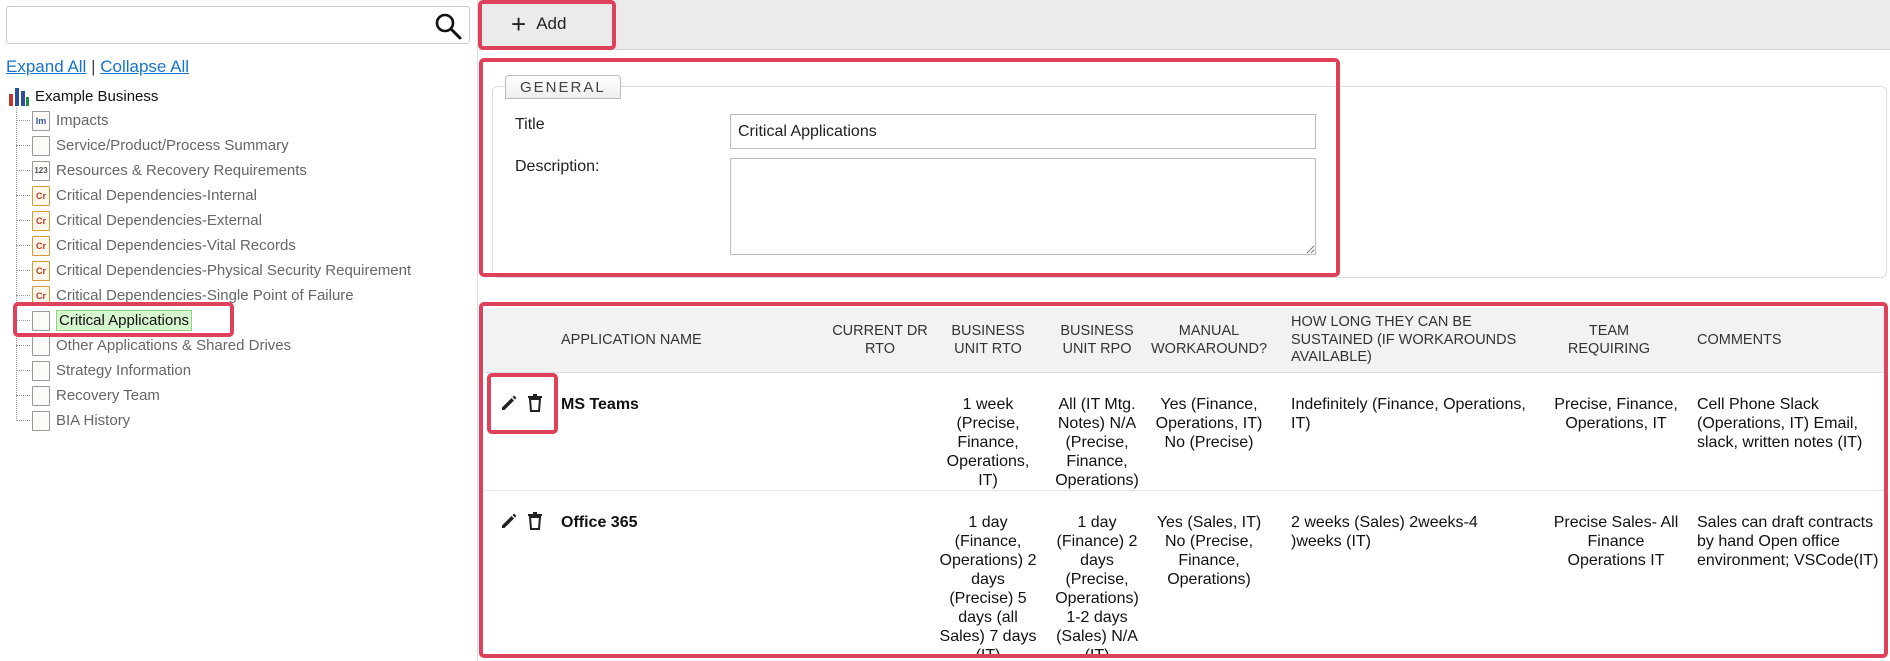 This screenshot has width=1890, height=661. What do you see at coordinates (1097, 340) in the screenshot?
I see `header-business-unit-rpo: BUSINESS UNIT RPO` at bounding box center [1097, 340].